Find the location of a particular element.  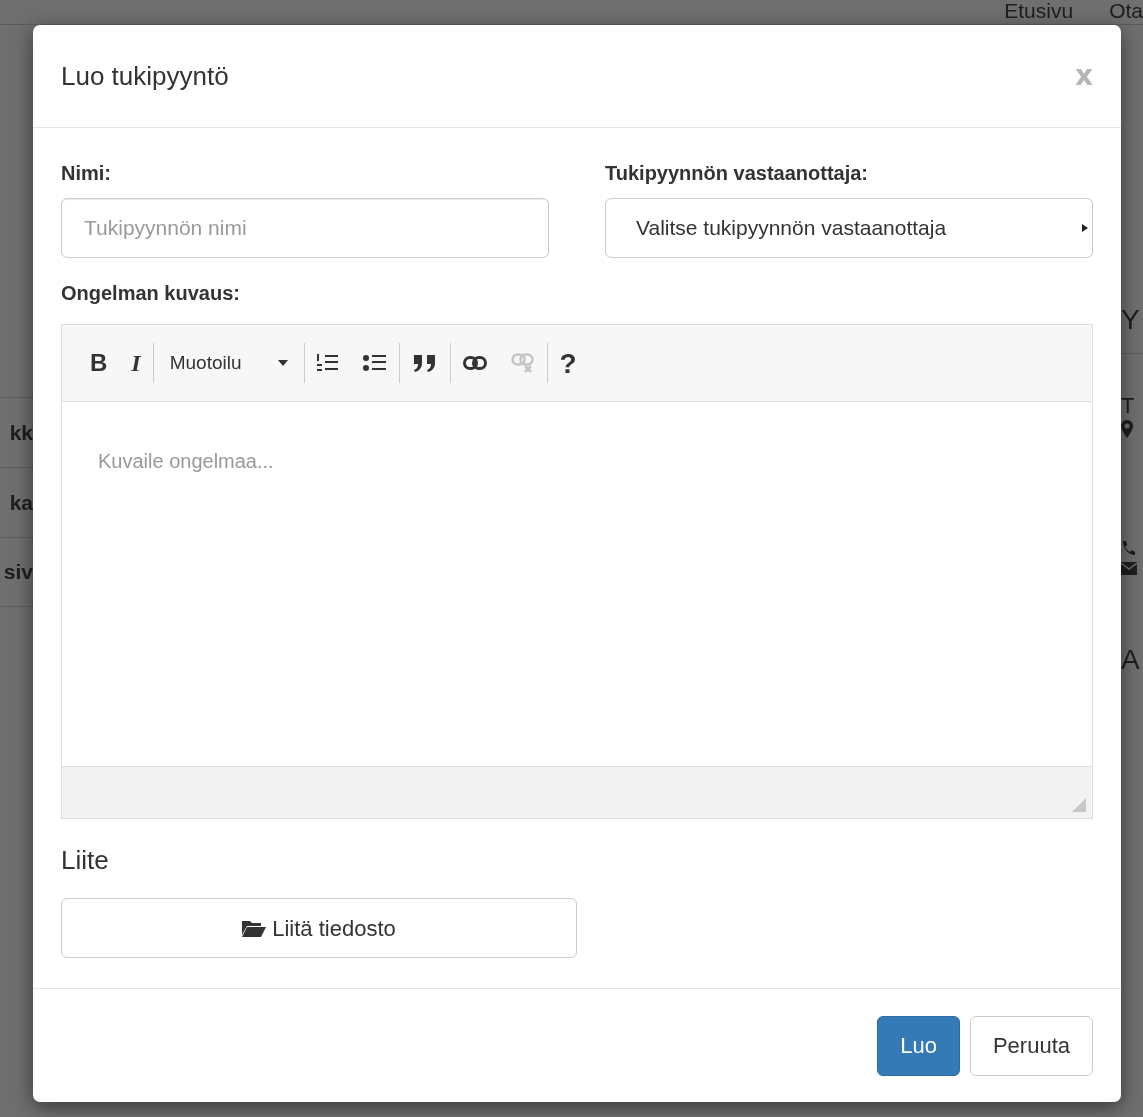

numbered-list-icon is located at coordinates (327, 363).